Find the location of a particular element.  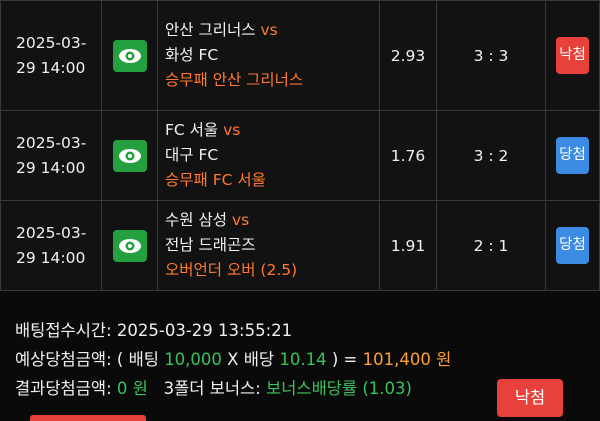

stake-label: ( 배팅 is located at coordinates (137, 359).